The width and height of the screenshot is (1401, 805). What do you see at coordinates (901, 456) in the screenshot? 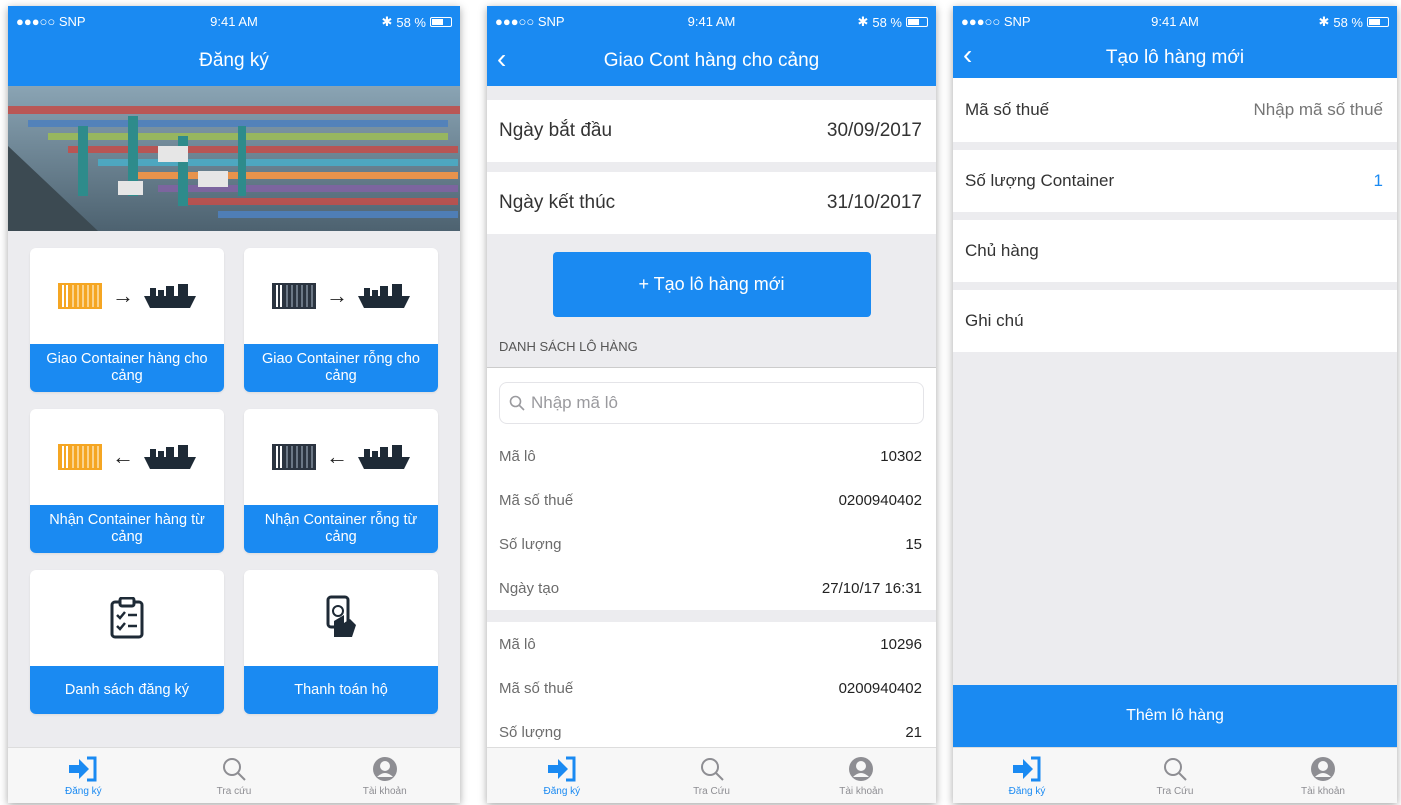
I see `field-value: 10302` at bounding box center [901, 456].